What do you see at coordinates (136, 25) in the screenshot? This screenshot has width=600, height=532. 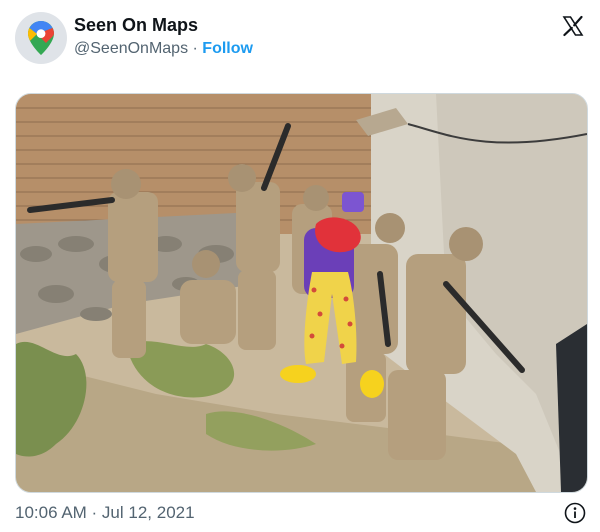 I see `display-name: Seen On Maps` at bounding box center [136, 25].